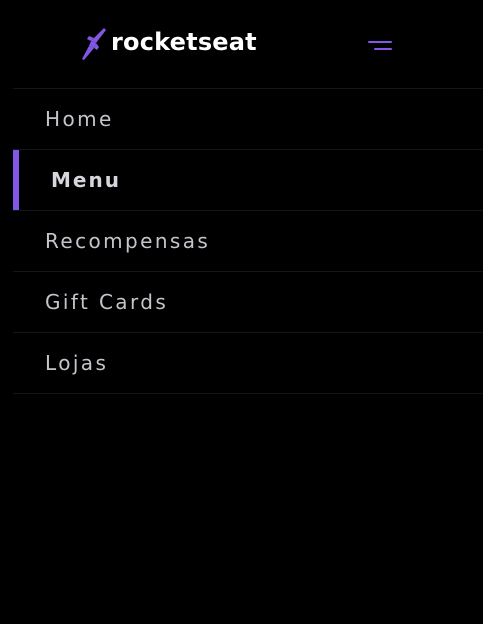 This screenshot has height=624, width=483. What do you see at coordinates (128, 241) in the screenshot?
I see `nav-item-label: Recompensas` at bounding box center [128, 241].